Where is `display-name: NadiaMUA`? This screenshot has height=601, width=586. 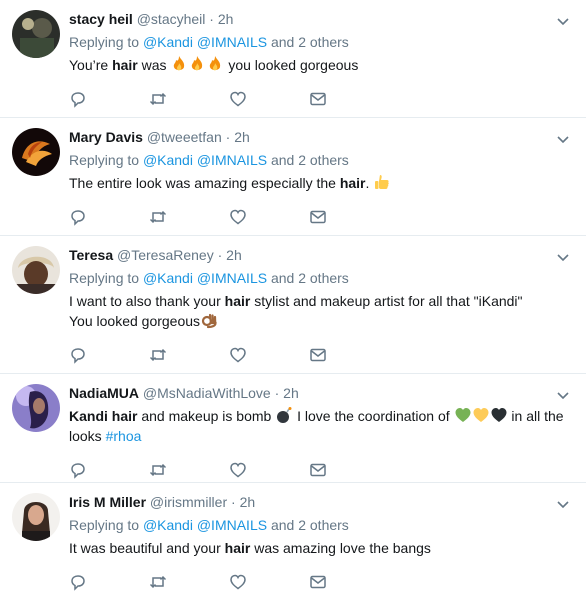 display-name: NadiaMUA is located at coordinates (104, 393).